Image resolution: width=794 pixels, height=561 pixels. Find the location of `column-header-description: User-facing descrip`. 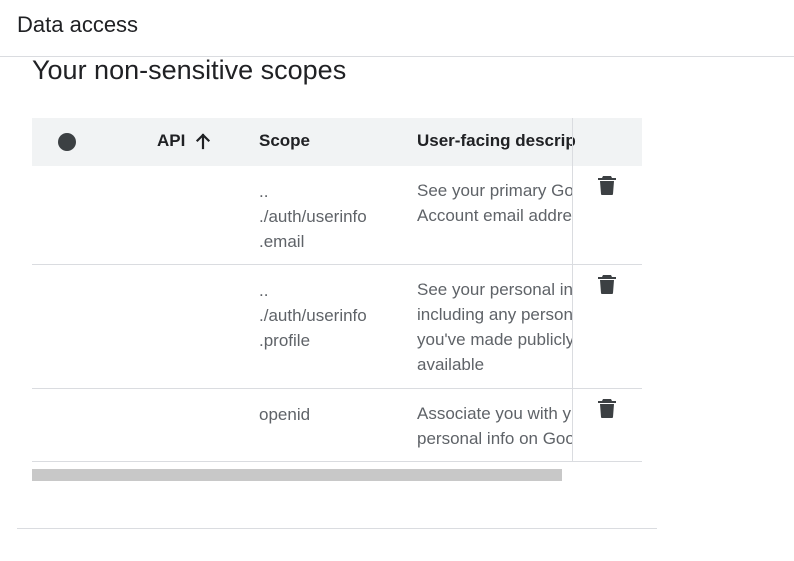

column-header-description: User-facing descrip is located at coordinates (496, 141).